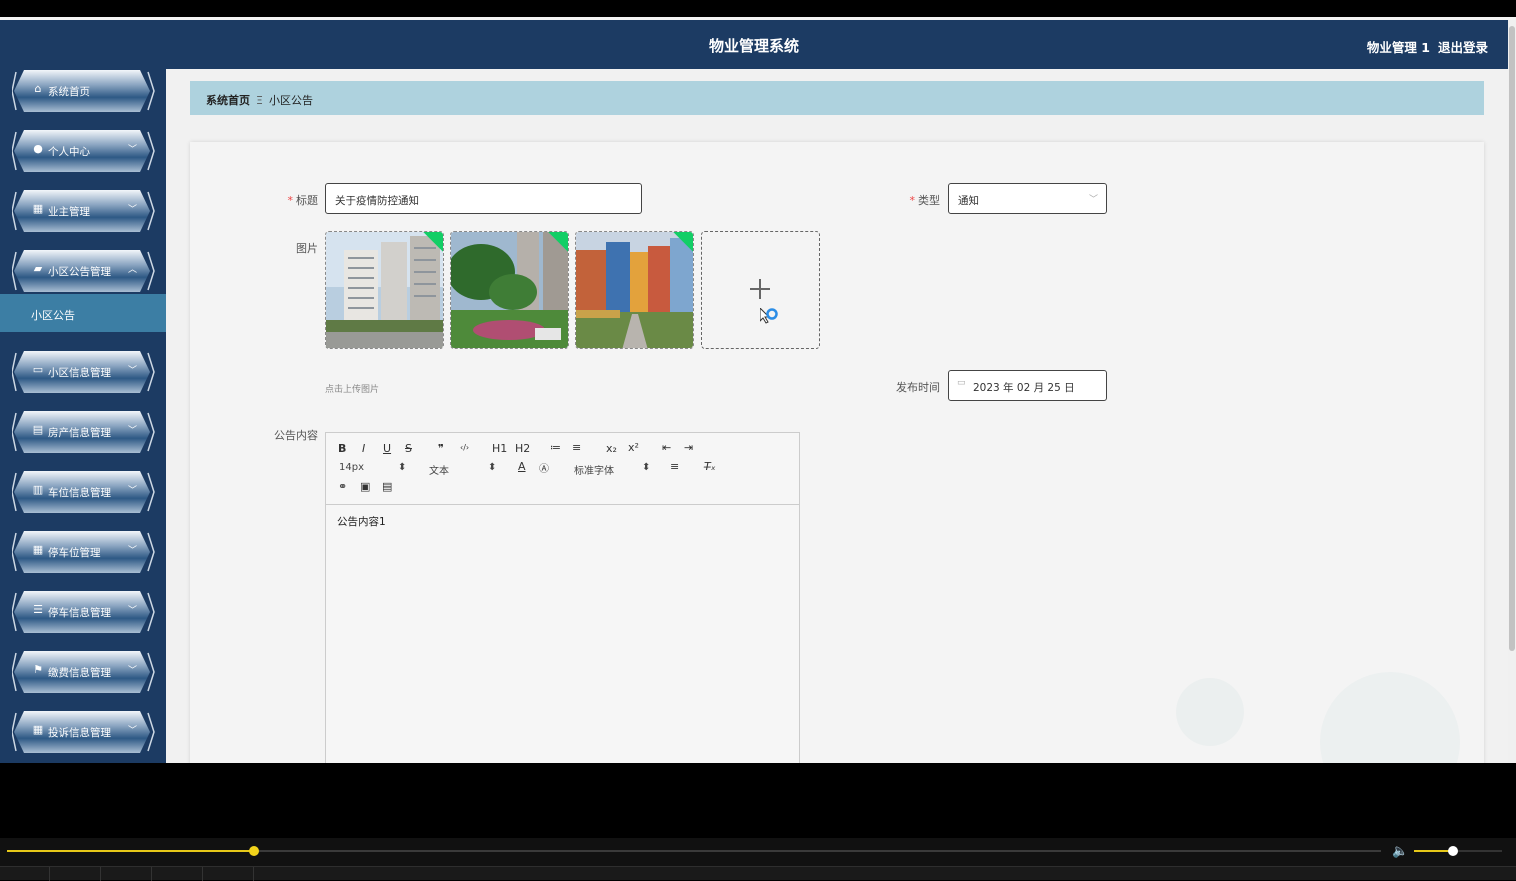 The width and height of the screenshot is (1516, 881). What do you see at coordinates (688, 447) in the screenshot?
I see `indent-button: ⇥` at bounding box center [688, 447].